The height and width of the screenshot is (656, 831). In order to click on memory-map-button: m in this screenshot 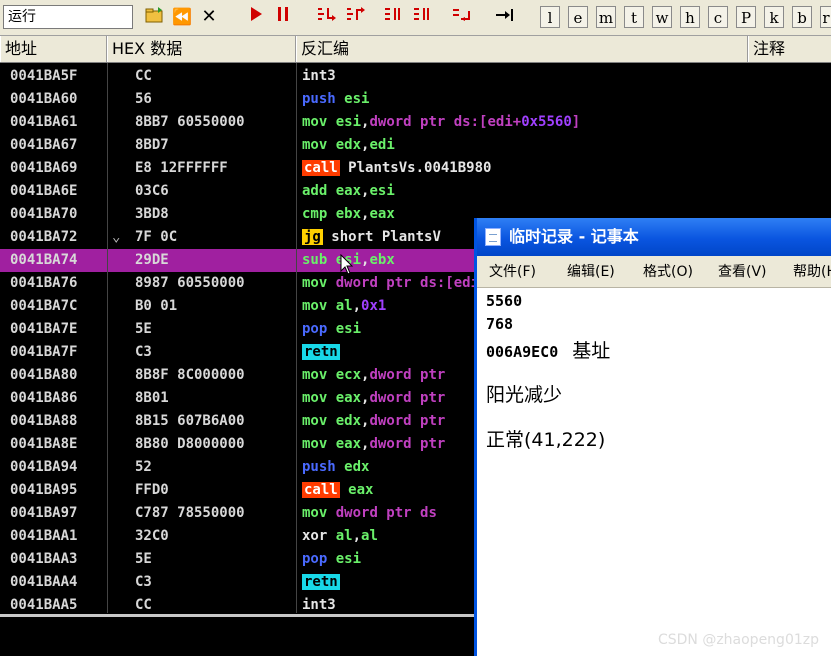, I will do `click(606, 17)`.